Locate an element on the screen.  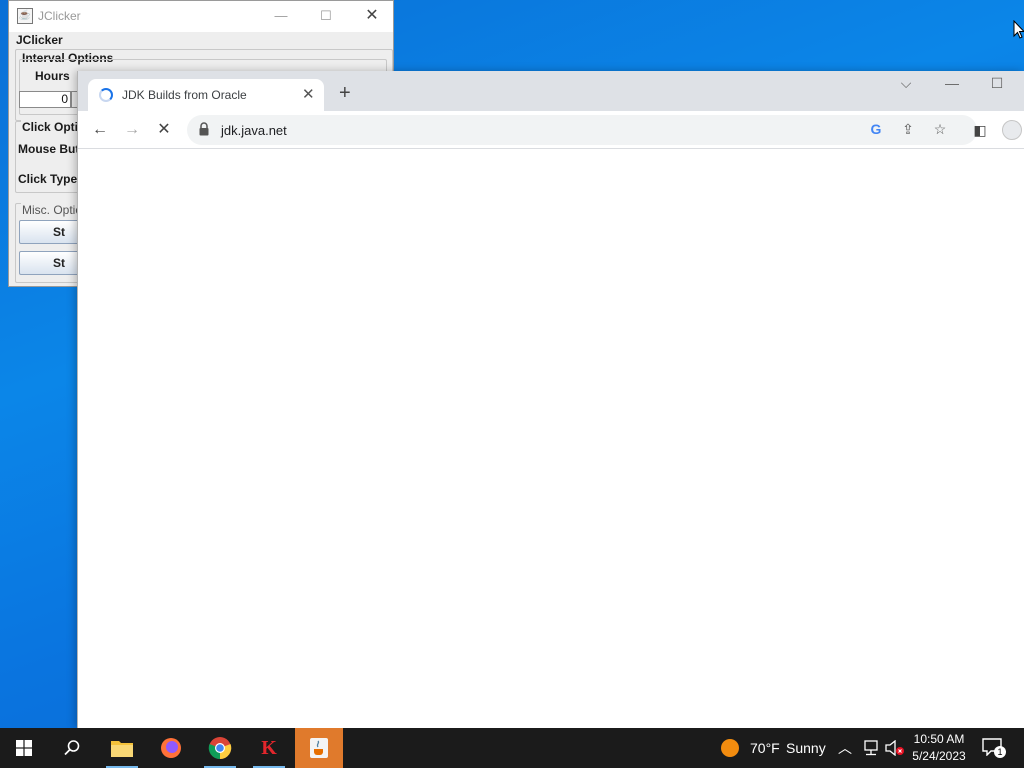
share-icon: ⇪ is located at coordinates (908, 129).